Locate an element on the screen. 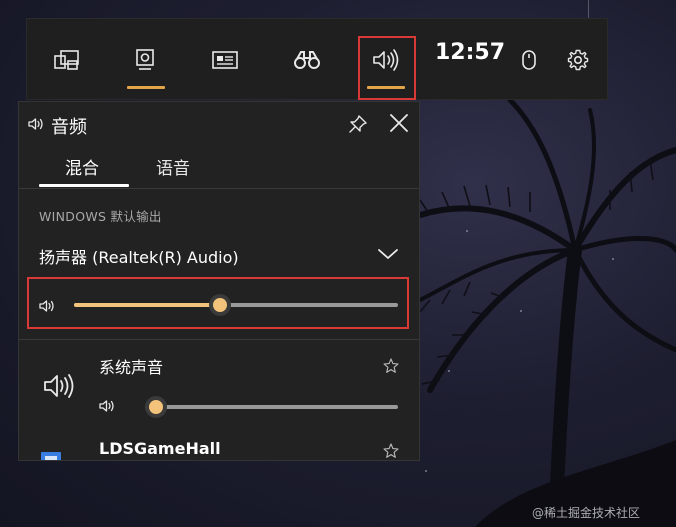 The image size is (676, 527). master-volume-fill is located at coordinates (147, 305).